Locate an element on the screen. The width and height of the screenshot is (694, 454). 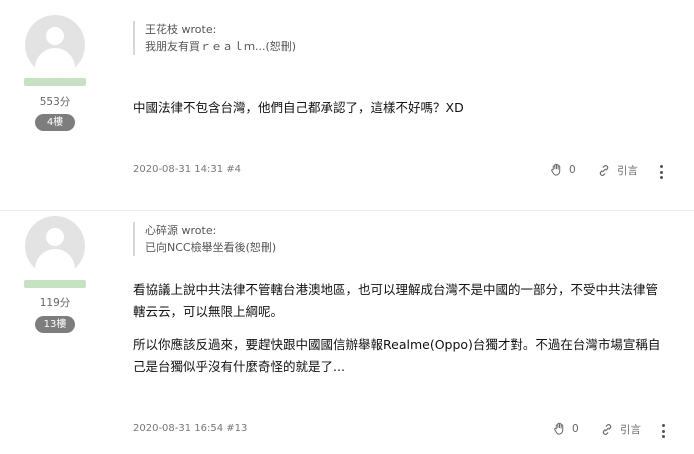
post-meta: 2020-08-31 16:54 #13 is located at coordinates (190, 428).